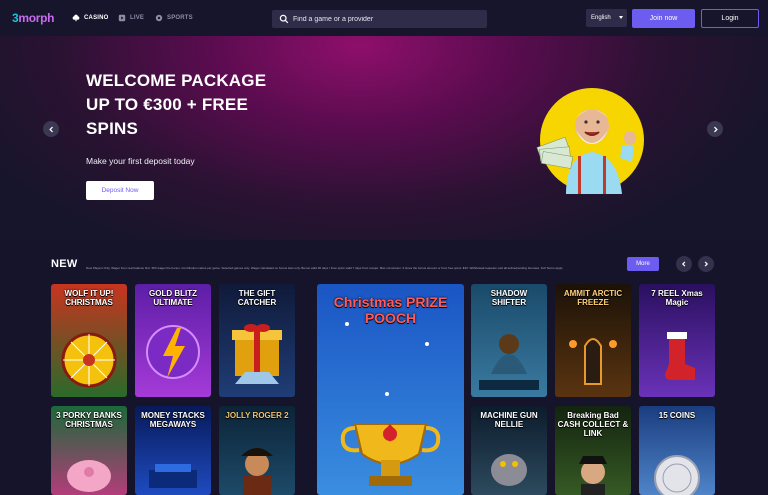 The height and width of the screenshot is (495, 768). Describe the element at coordinates (663, 18) in the screenshot. I see `join-now-button: Join now` at that location.